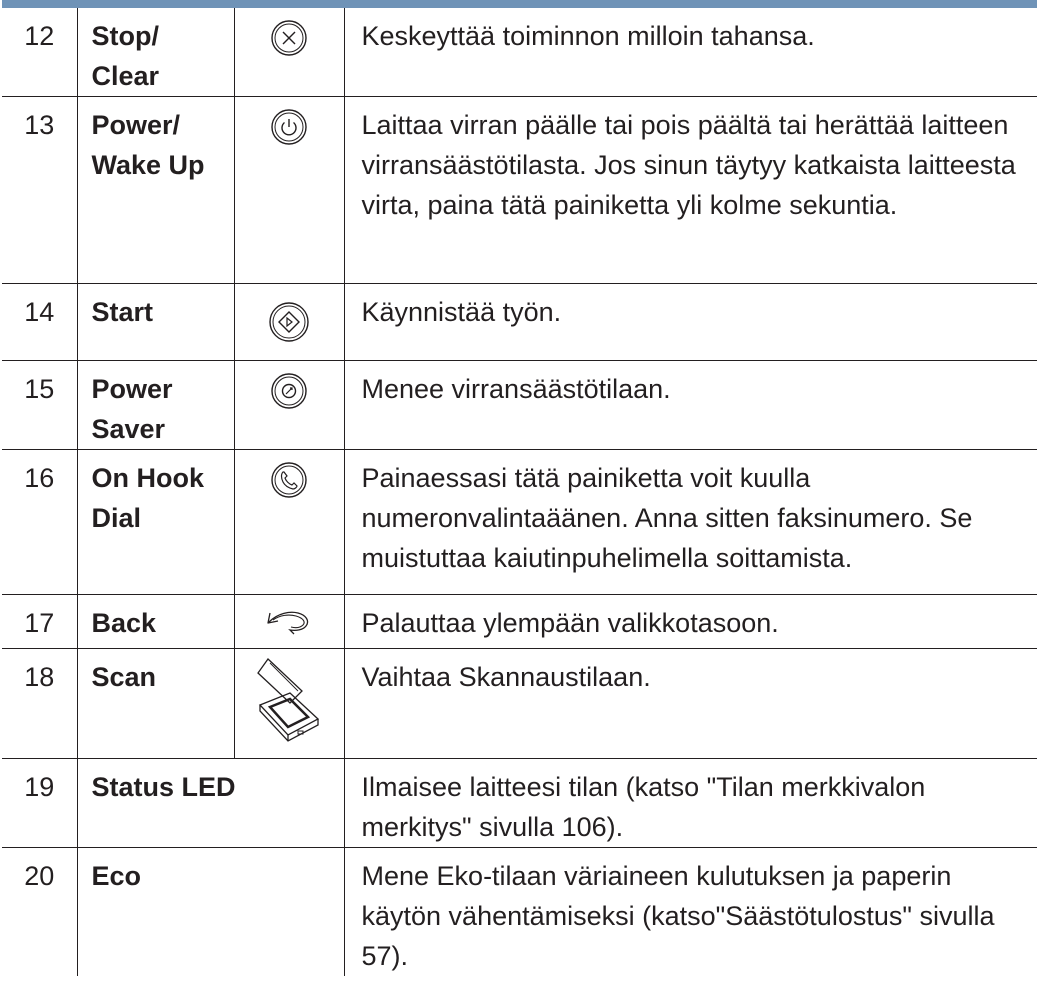 This screenshot has height=986, width=1052. I want to click on table-row: 15 Power Saver Menee virransäästötilaan., so click(519, 405).